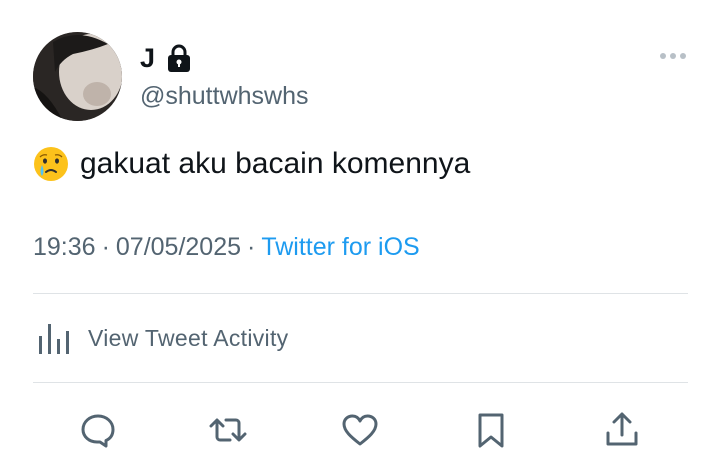 This screenshot has width=720, height=475. Describe the element at coordinates (224, 96) in the screenshot. I see `user-handle: @shuttwhswhs` at that location.